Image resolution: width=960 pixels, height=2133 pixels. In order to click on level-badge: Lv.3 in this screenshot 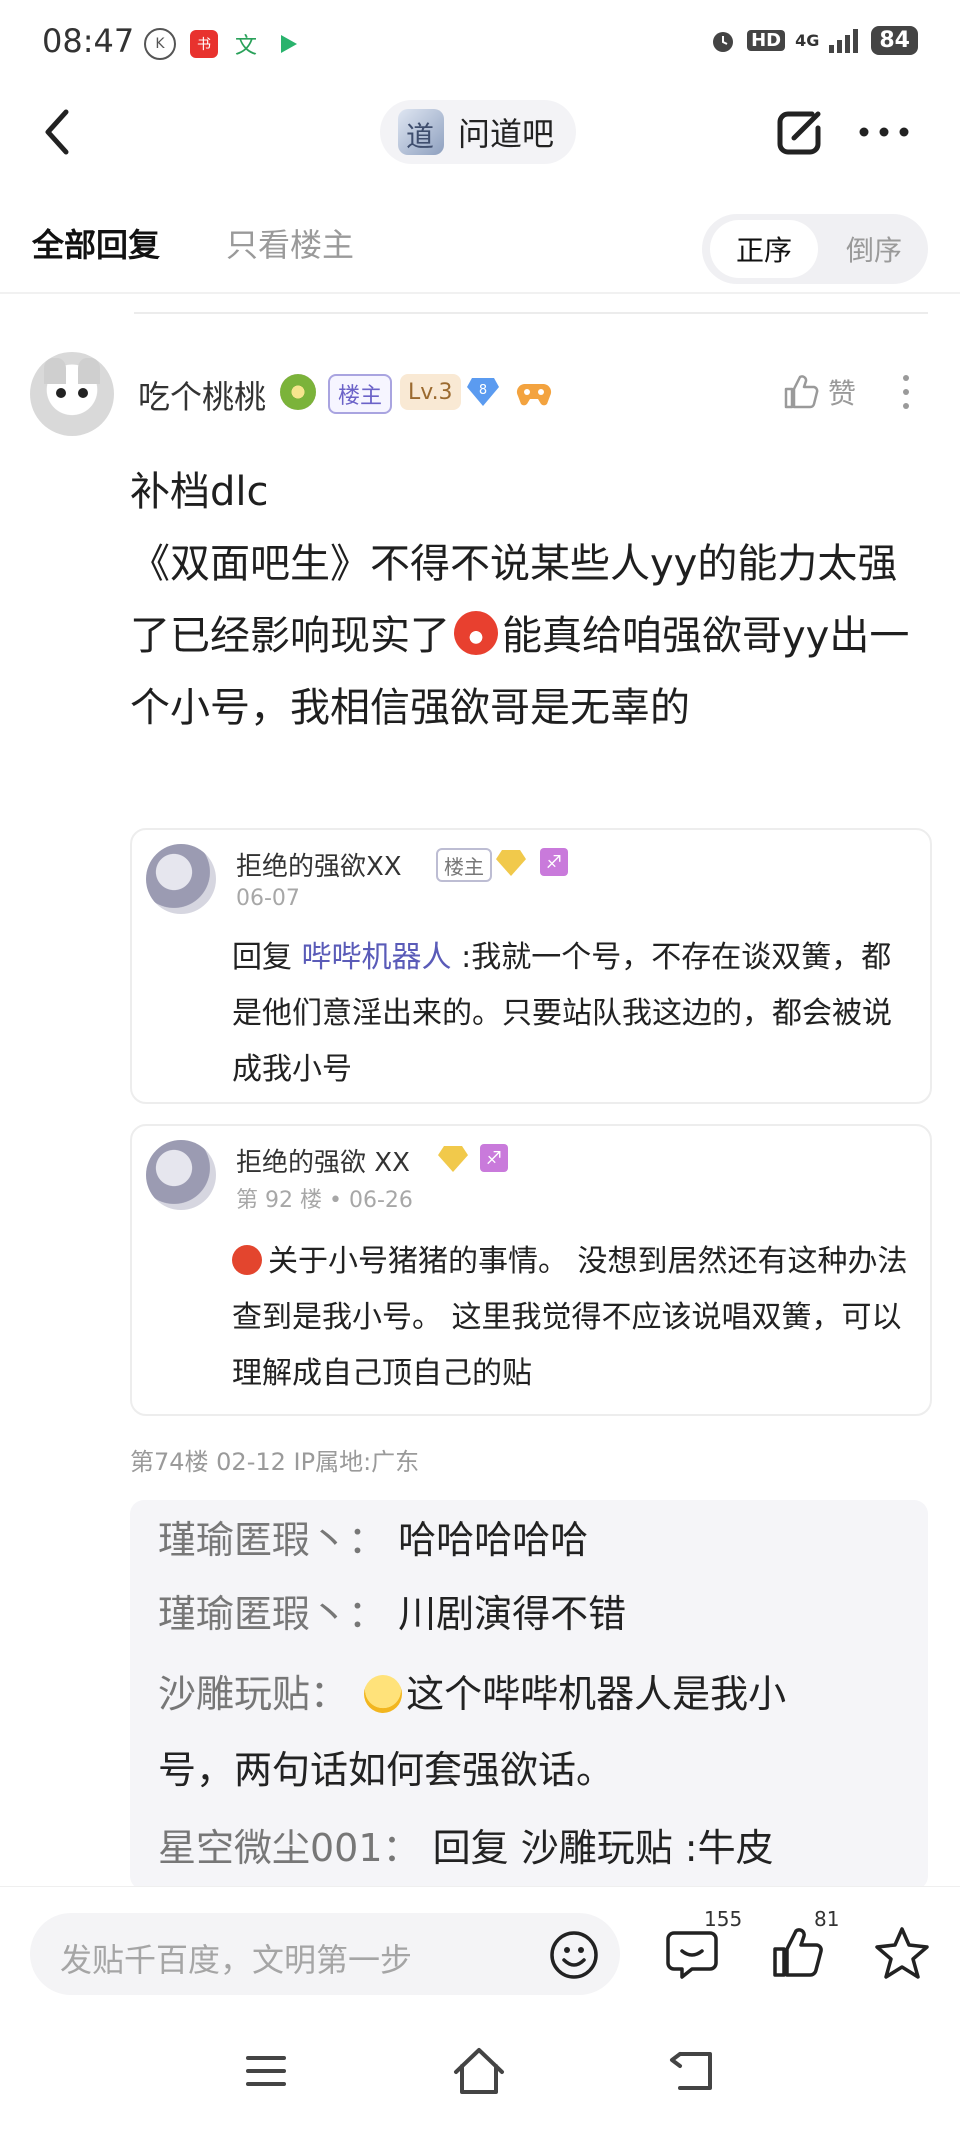, I will do `click(430, 392)`.